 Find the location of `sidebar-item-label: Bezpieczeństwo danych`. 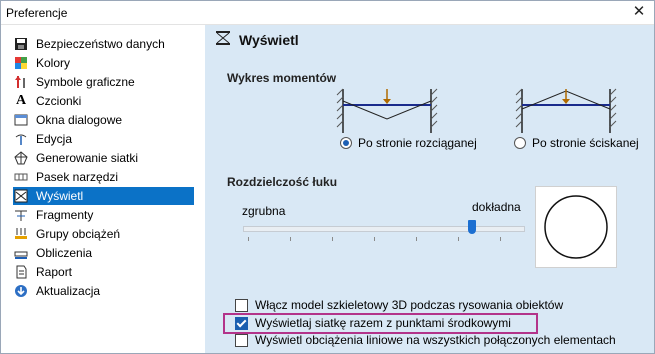

sidebar-item-label: Bezpieczeństwo danych is located at coordinates (100, 44).